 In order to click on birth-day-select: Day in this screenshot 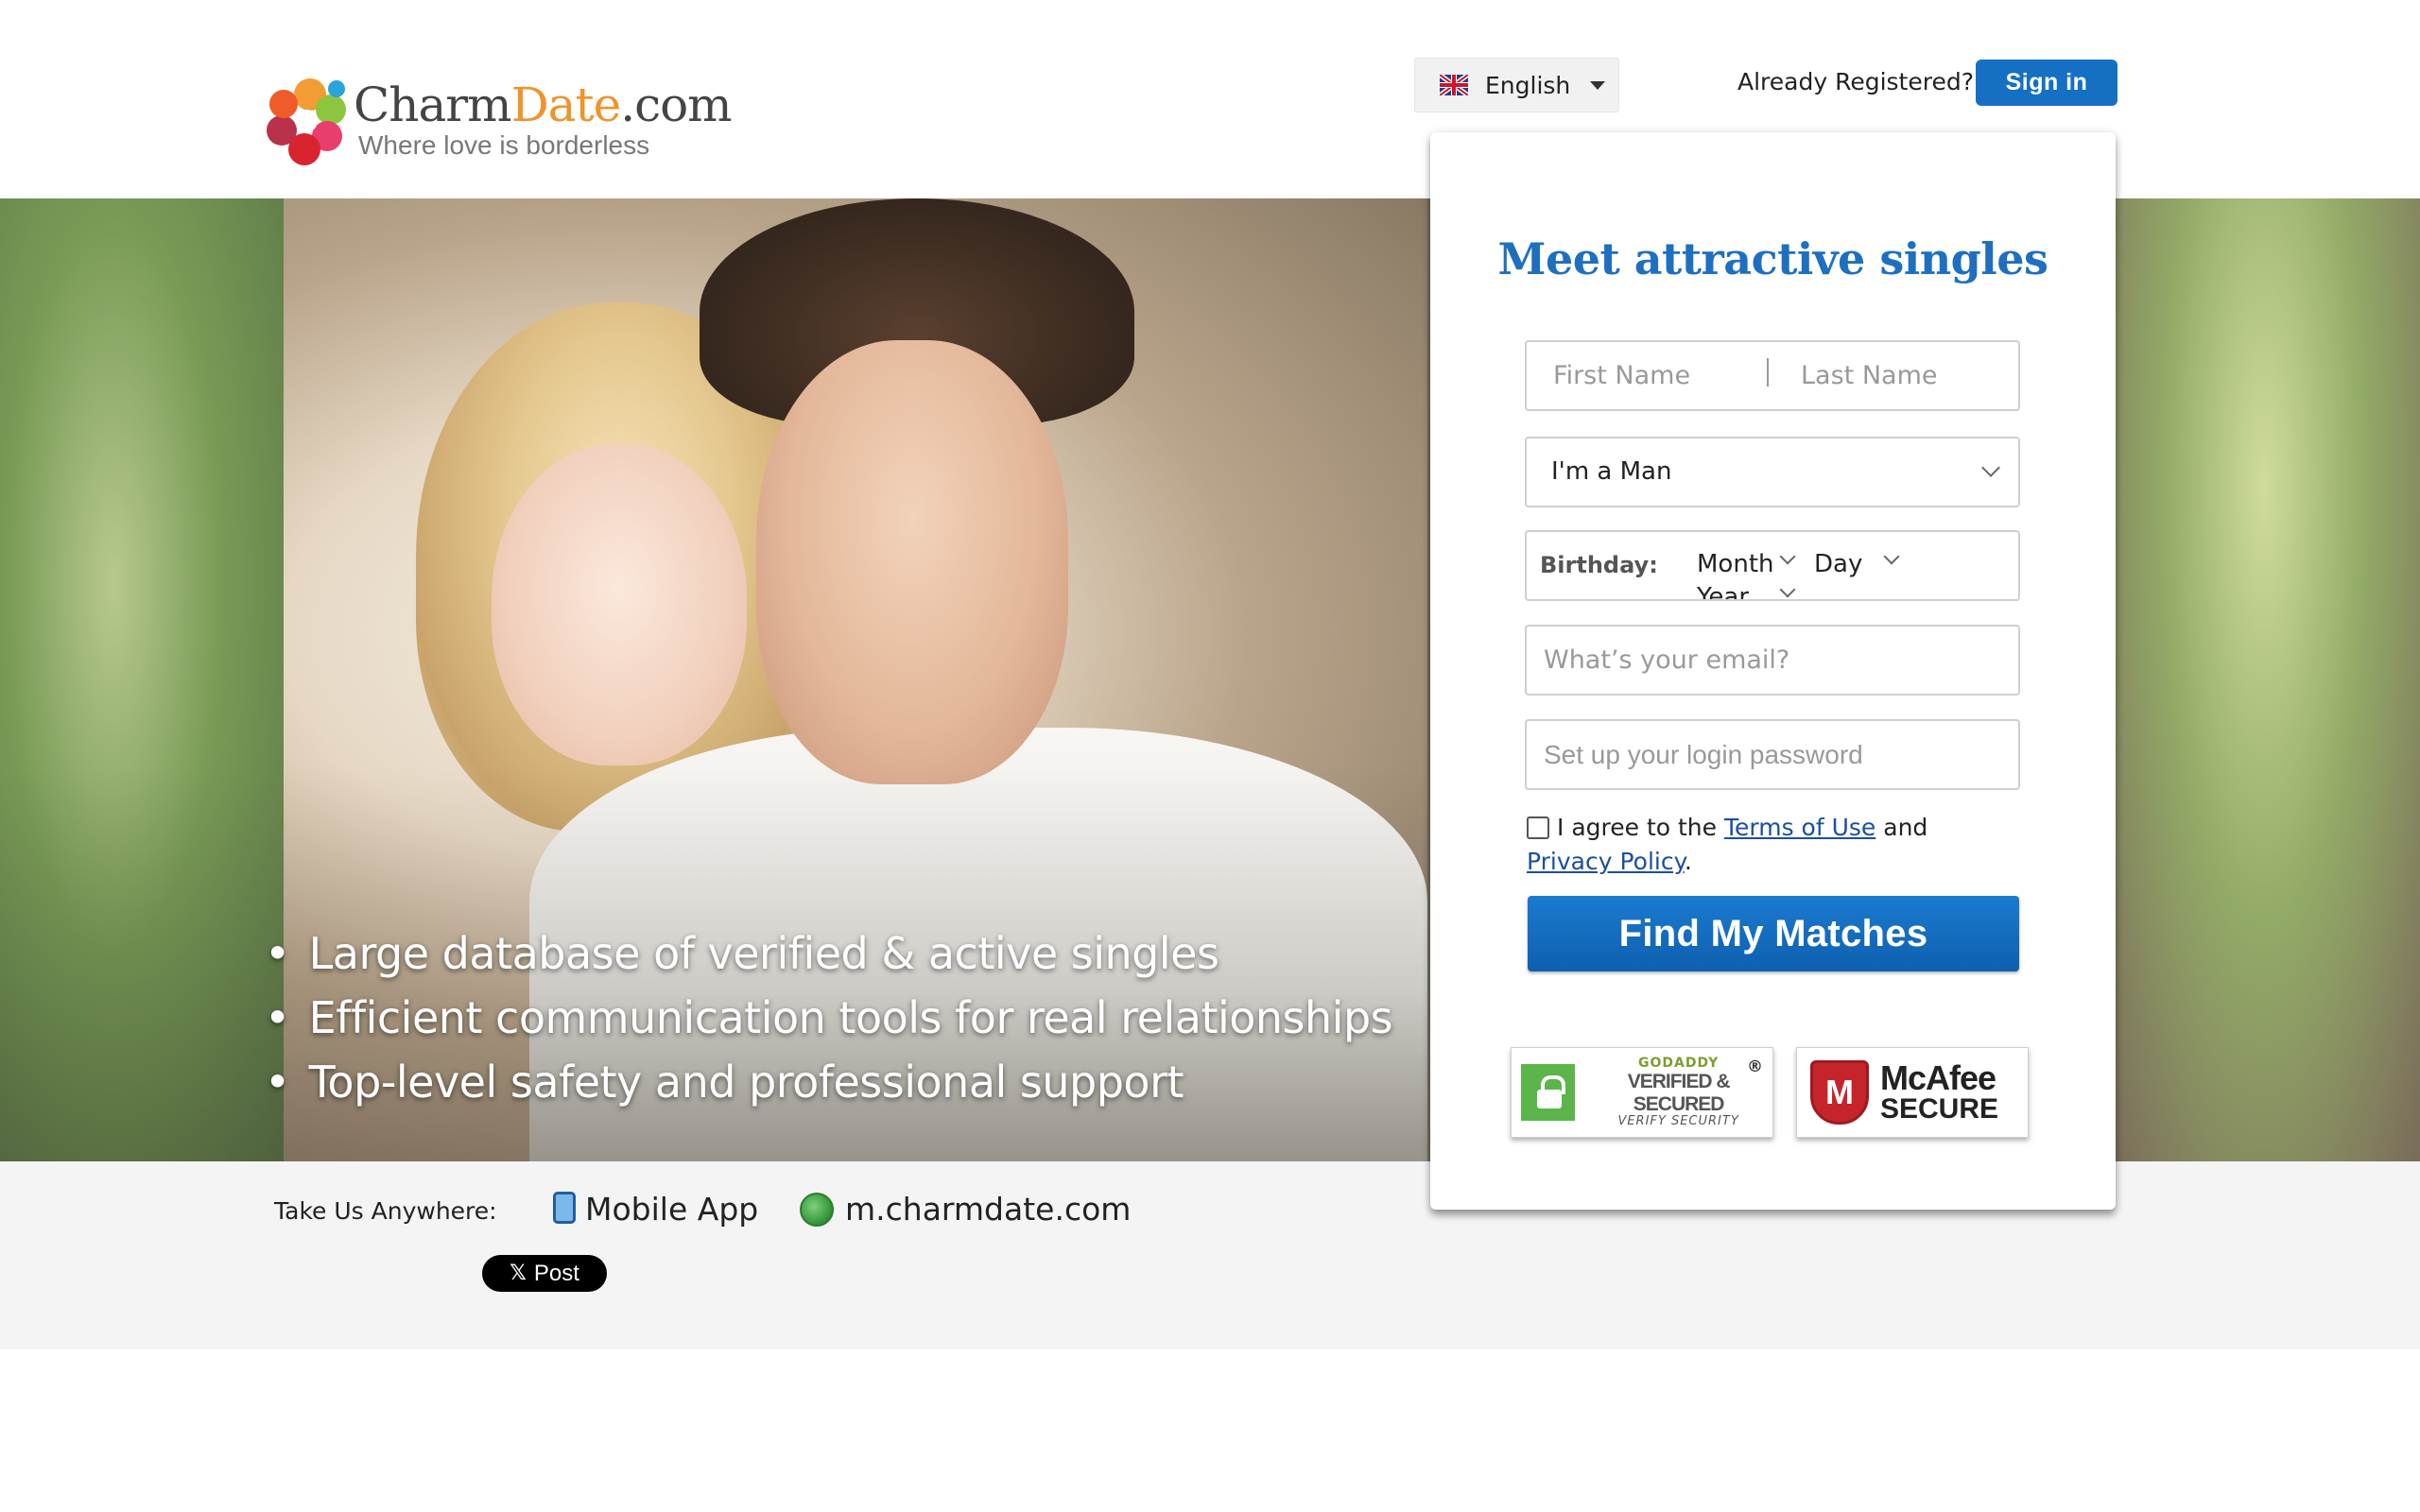, I will do `click(1838, 564)`.